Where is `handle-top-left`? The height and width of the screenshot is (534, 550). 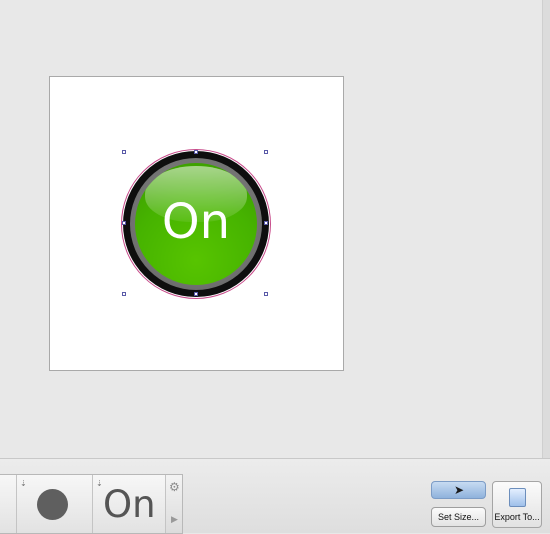 handle-top-left is located at coordinates (124, 152).